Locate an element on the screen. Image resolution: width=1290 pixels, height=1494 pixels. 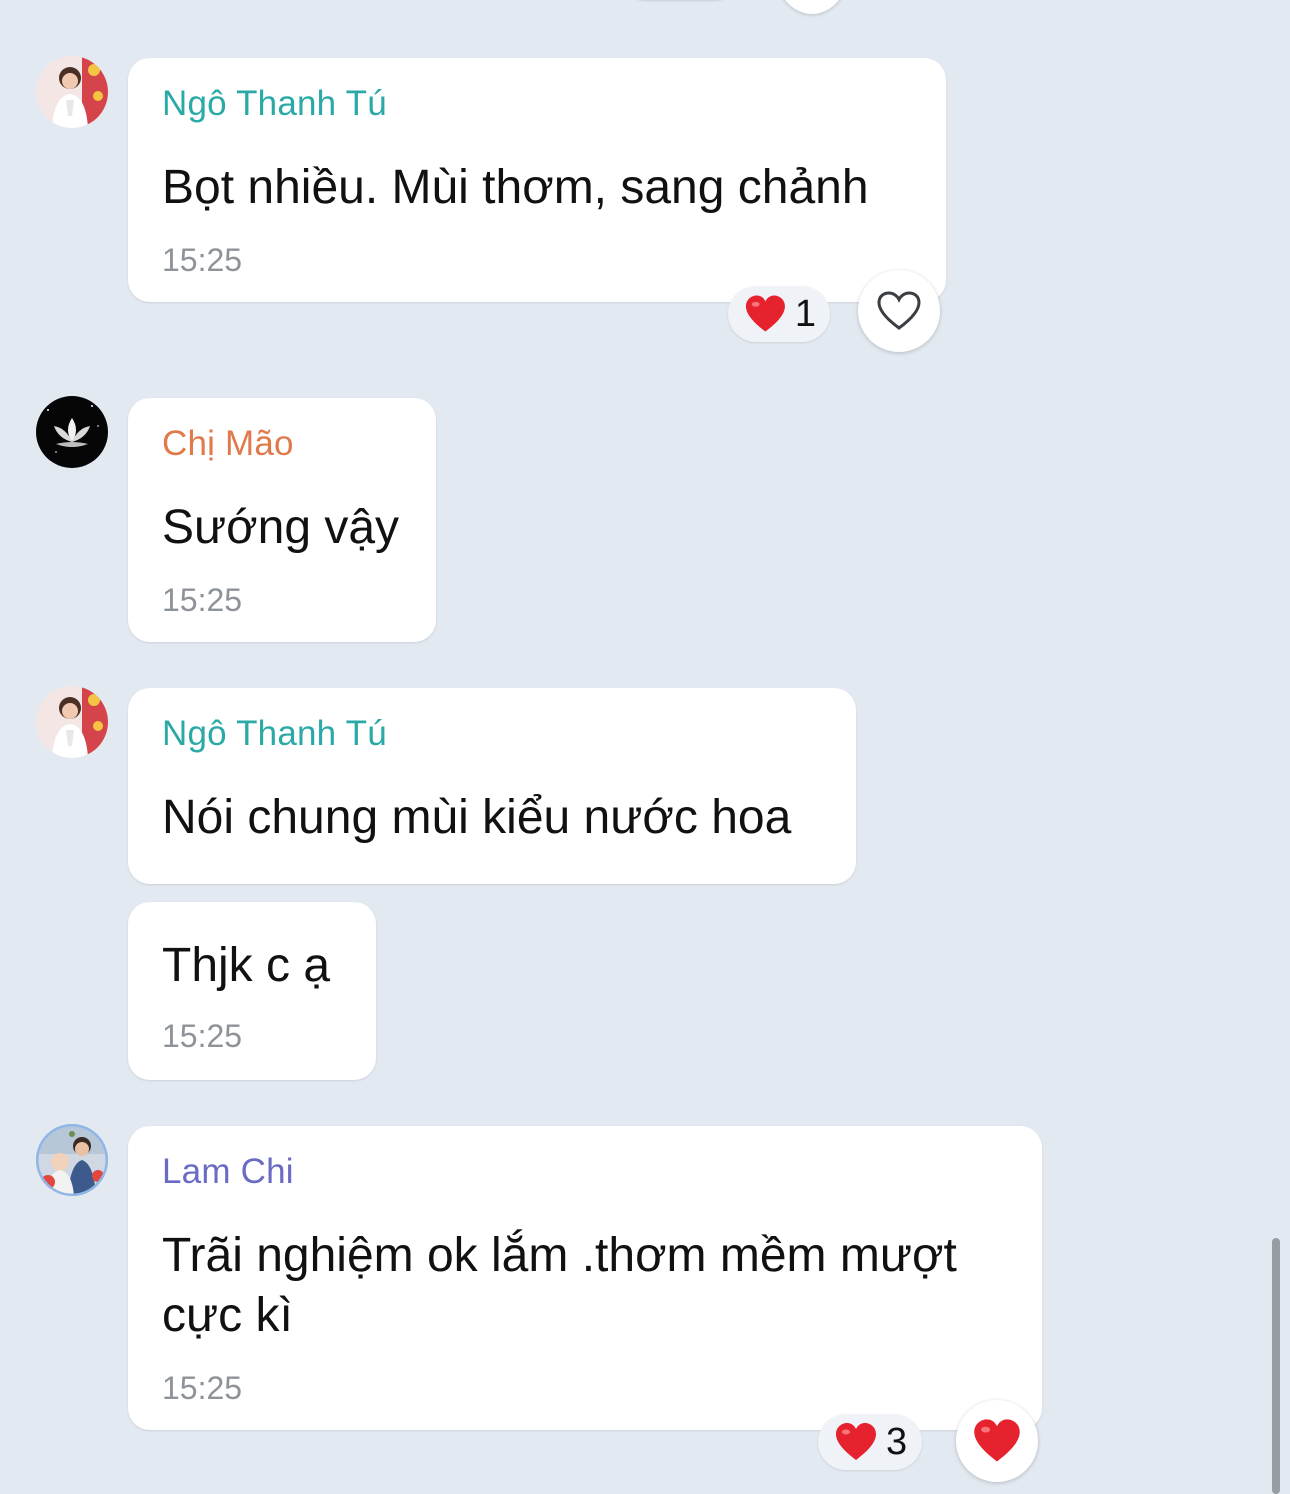
lotus-avatar-icon is located at coordinates (72, 432).